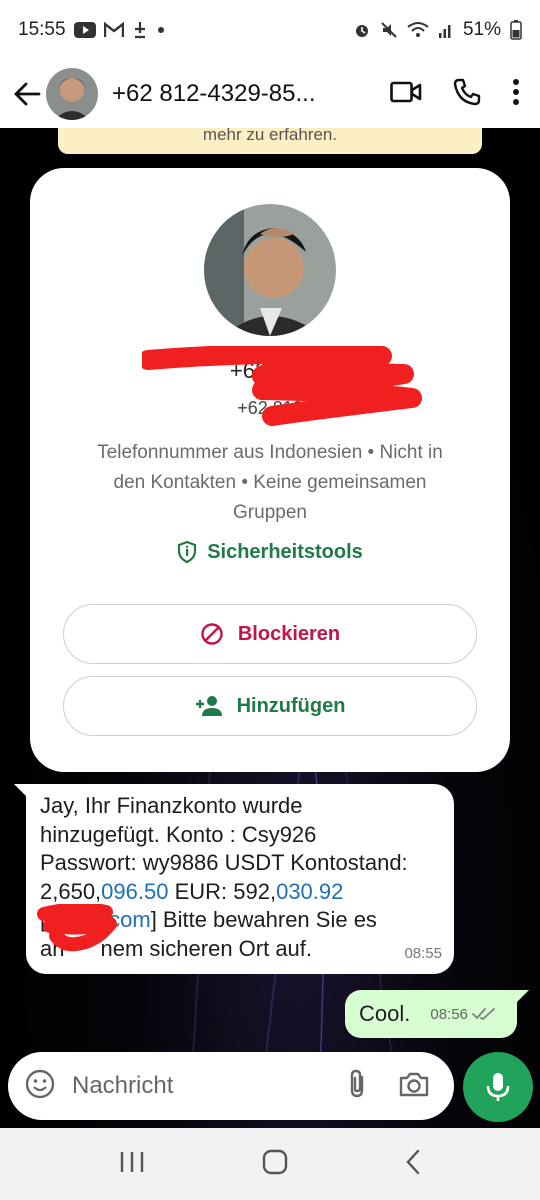 Image resolution: width=540 pixels, height=1200 pixels. I want to click on attach-button, so click(357, 1086).